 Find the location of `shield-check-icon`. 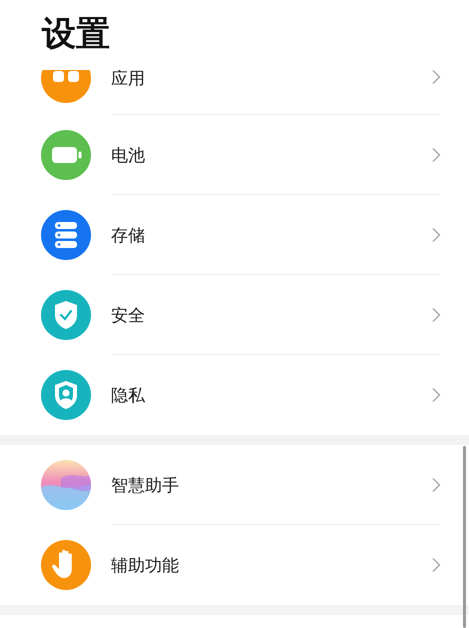

shield-check-icon is located at coordinates (66, 315).